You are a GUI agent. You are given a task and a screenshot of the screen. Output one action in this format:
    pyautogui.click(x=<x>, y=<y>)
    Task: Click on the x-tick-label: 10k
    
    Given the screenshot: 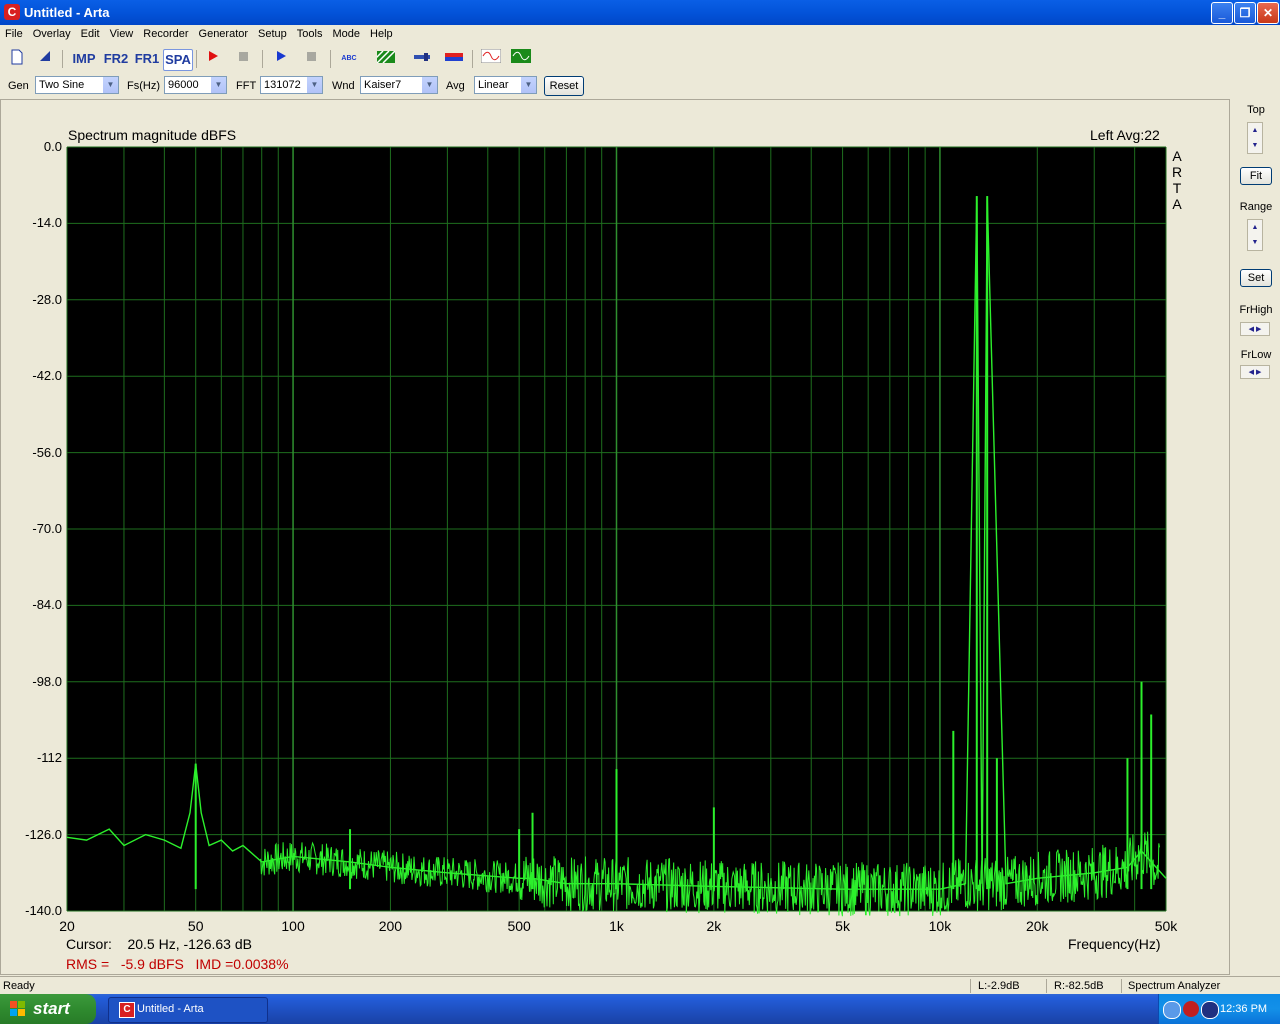 What is the action you would take?
    pyautogui.click(x=940, y=926)
    